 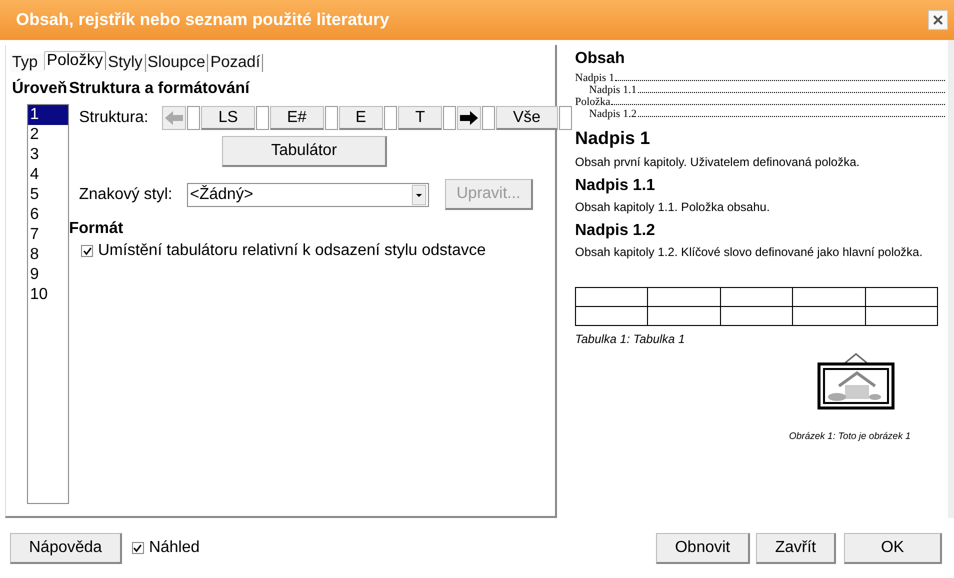 What do you see at coordinates (760, 114) in the screenshot?
I see `toc-entry: Nadpis 1.2` at bounding box center [760, 114].